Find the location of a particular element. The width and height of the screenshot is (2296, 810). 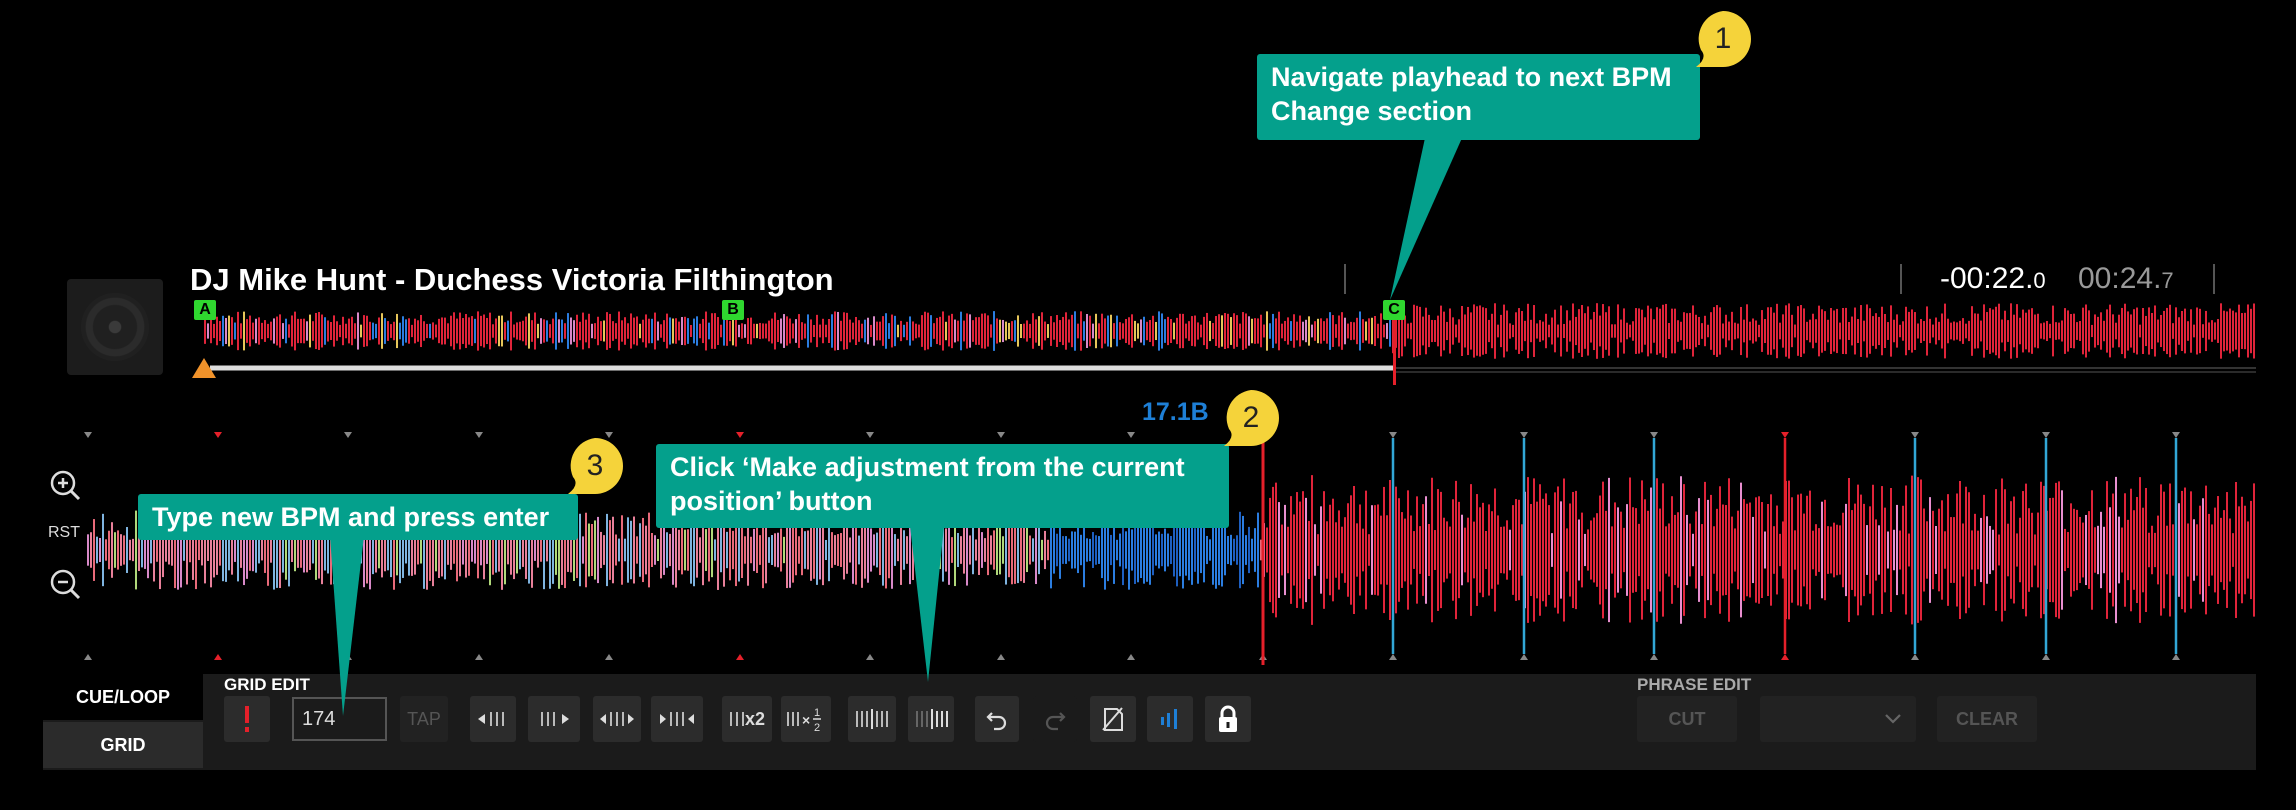

callout-2-line1: Click ‘Make adjustment from the current is located at coordinates (927, 467).